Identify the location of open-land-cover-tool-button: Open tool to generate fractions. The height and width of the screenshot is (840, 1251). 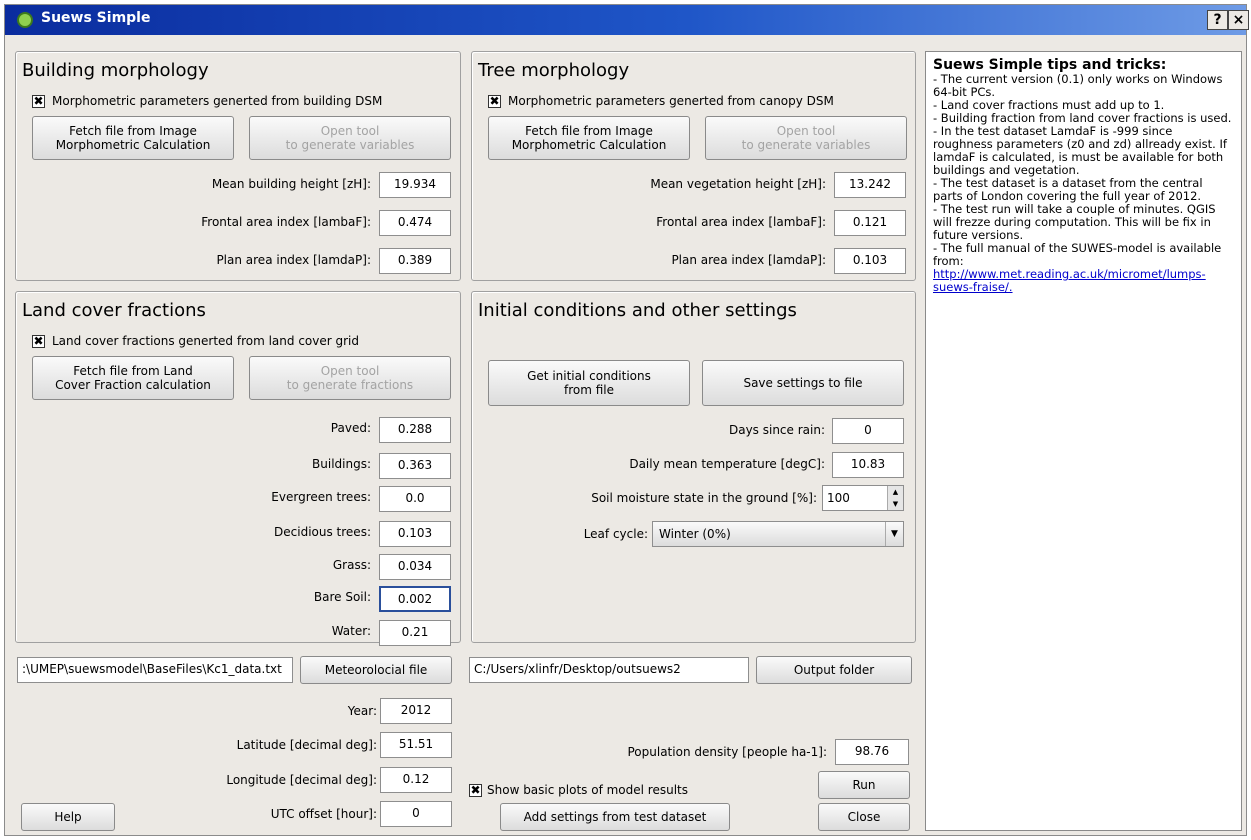
(350, 378).